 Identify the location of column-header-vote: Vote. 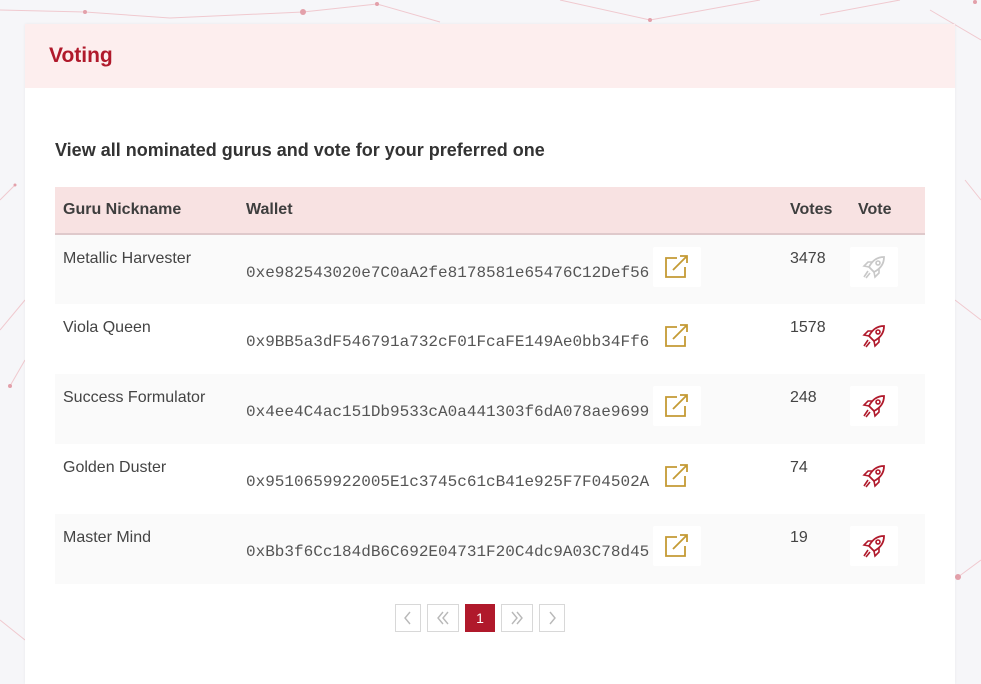
(875, 209).